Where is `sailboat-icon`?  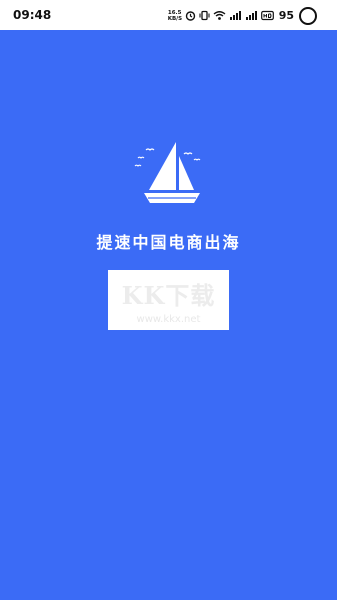
sailboat-icon is located at coordinates (167, 172).